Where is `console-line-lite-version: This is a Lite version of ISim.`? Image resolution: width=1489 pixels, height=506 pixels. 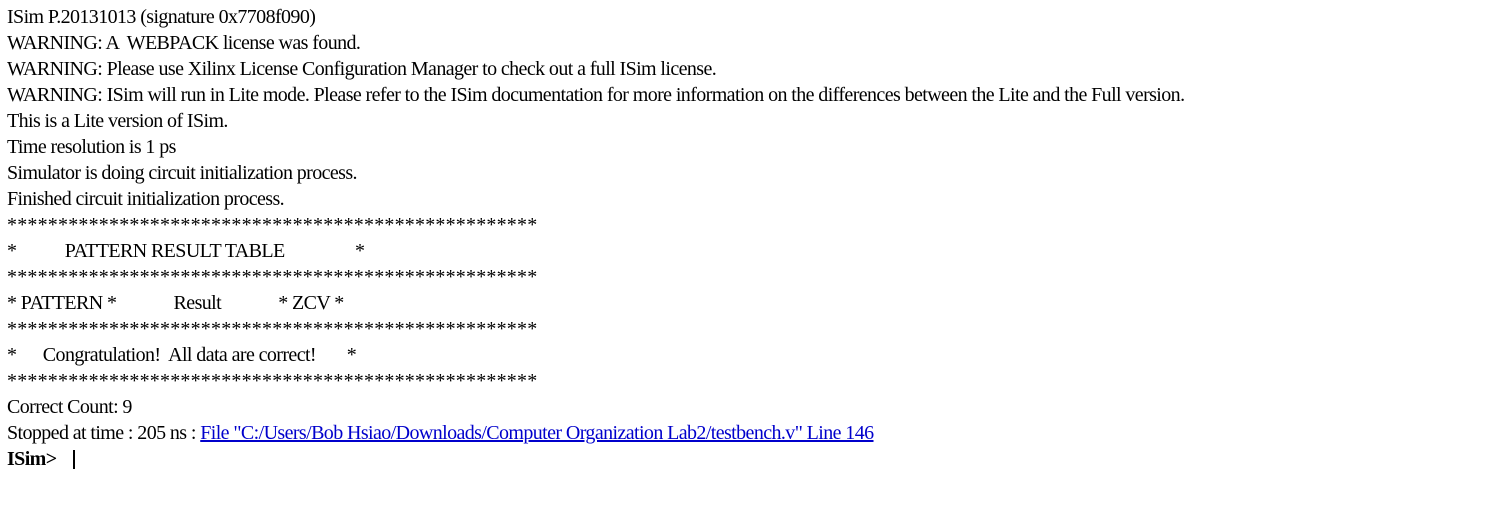
console-line-lite-version: This is a Lite version of ISim. is located at coordinates (117, 121).